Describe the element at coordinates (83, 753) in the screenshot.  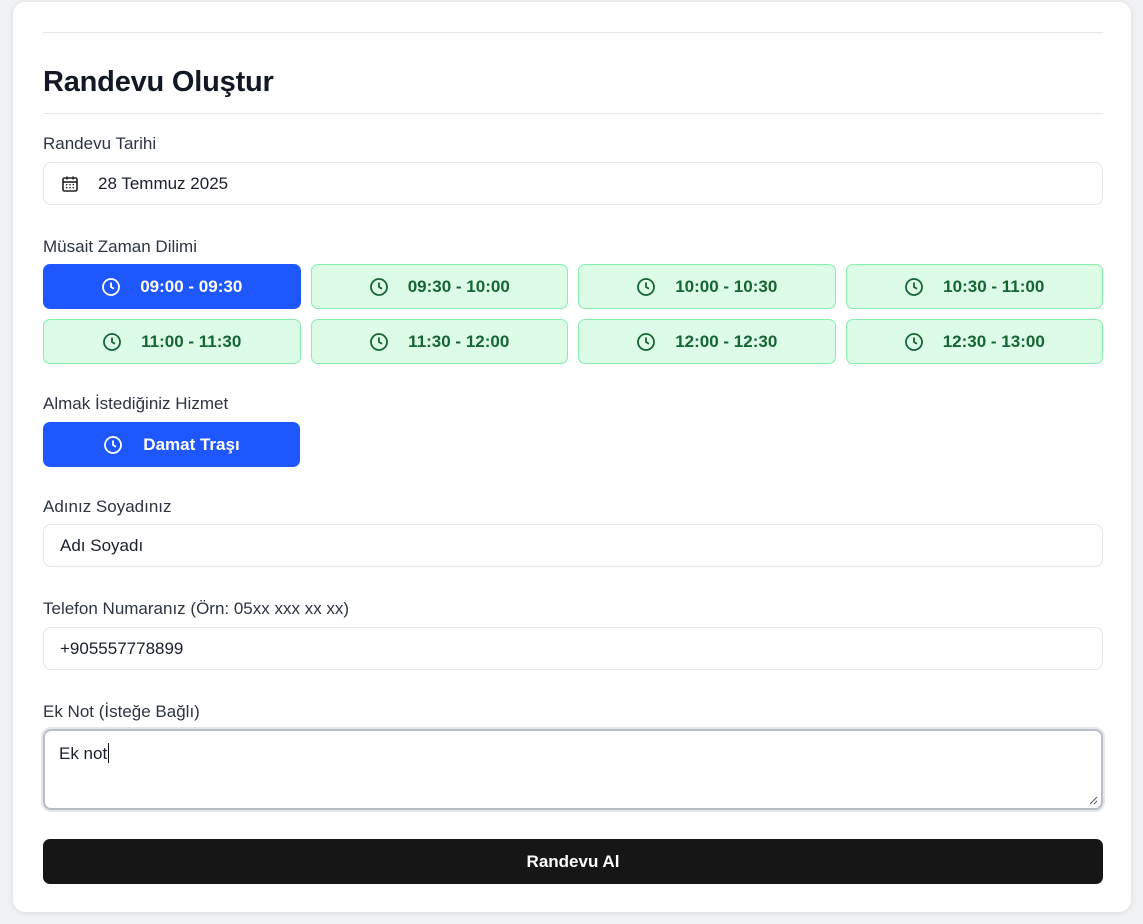
I see `note-textarea-value: Ek not` at that location.